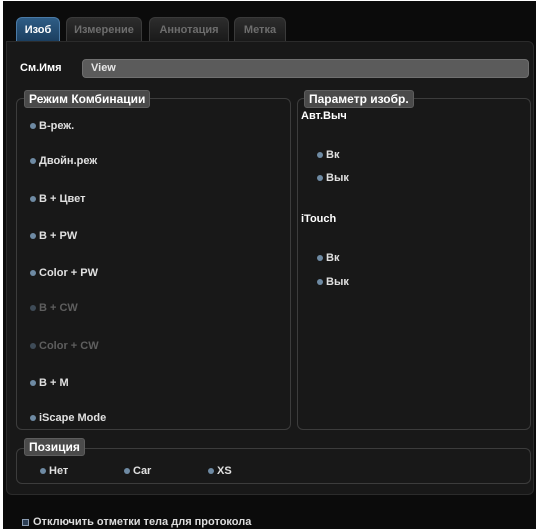  What do you see at coordinates (25, 522) in the screenshot?
I see `checkbox-icon` at bounding box center [25, 522].